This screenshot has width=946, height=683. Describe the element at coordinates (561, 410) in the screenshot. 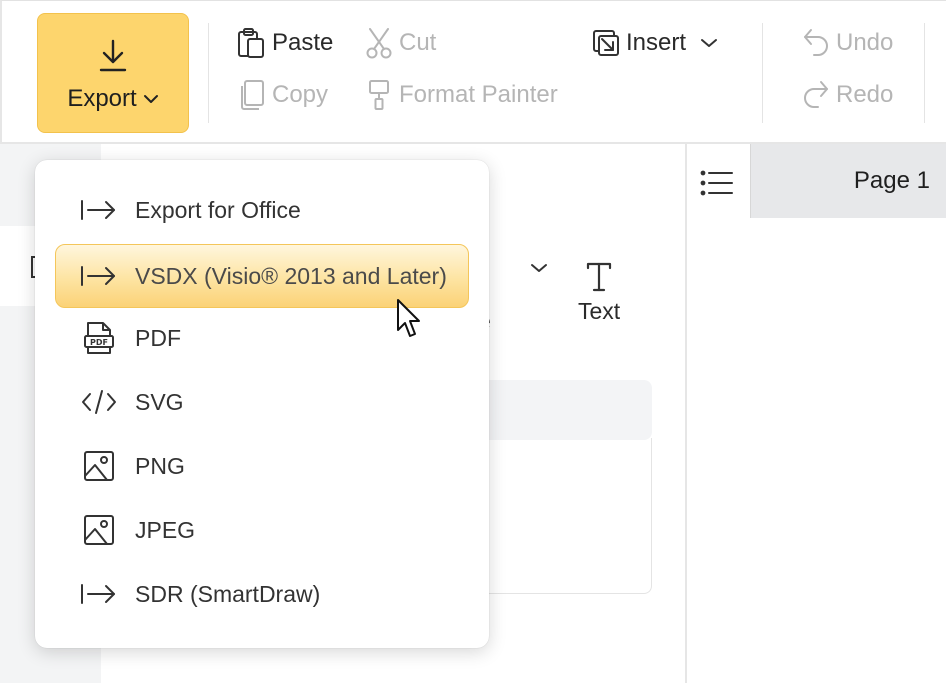

I see `panel-header` at that location.